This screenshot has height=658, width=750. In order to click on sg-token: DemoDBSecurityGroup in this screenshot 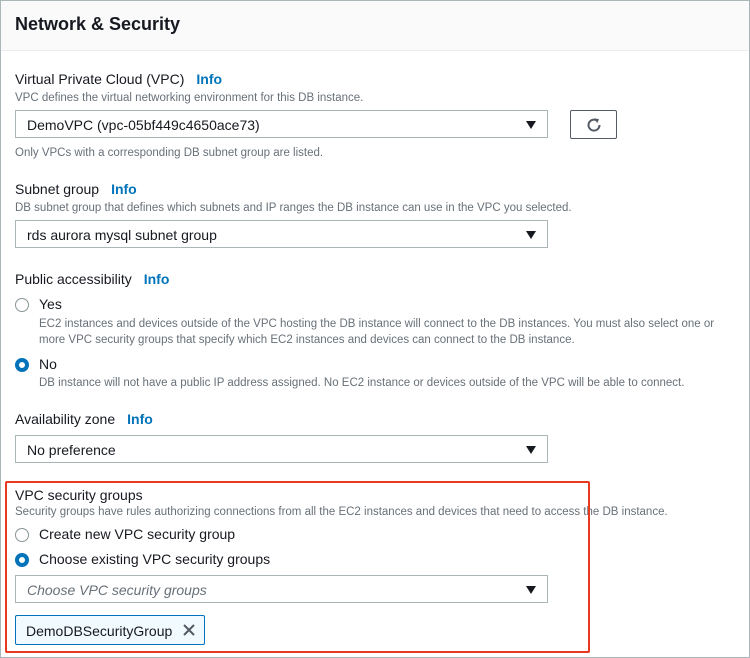, I will do `click(110, 630)`.